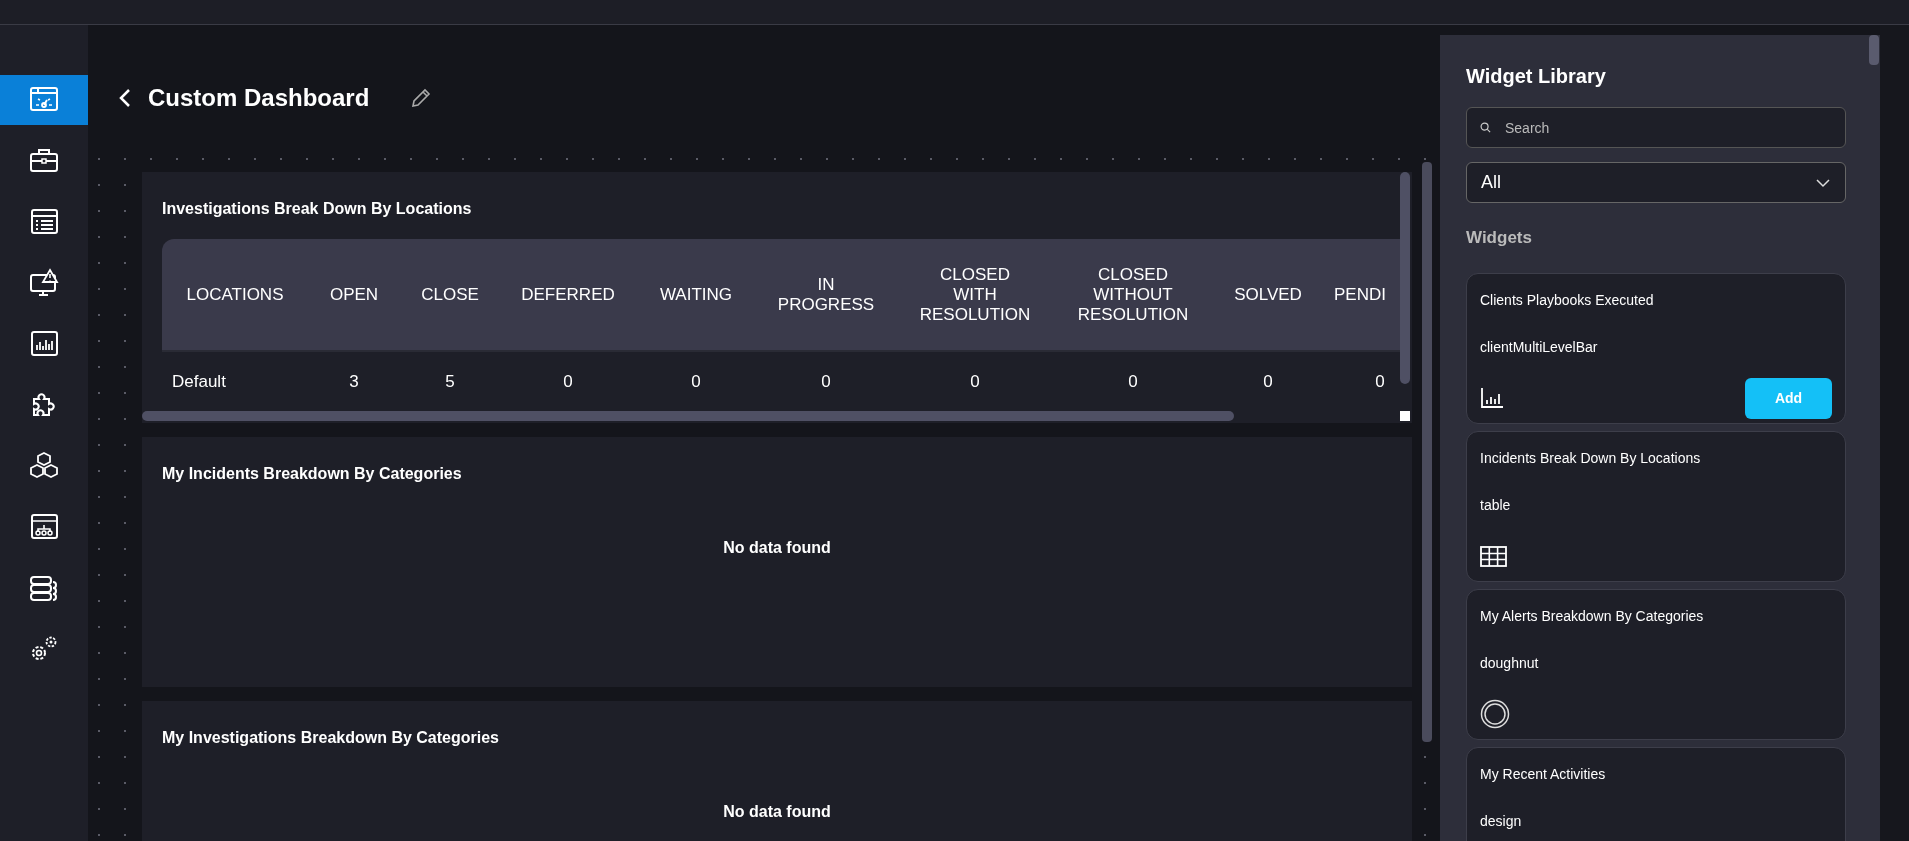 Image resolution: width=1909 pixels, height=841 pixels. I want to click on column-header: DEFERRED, so click(568, 295).